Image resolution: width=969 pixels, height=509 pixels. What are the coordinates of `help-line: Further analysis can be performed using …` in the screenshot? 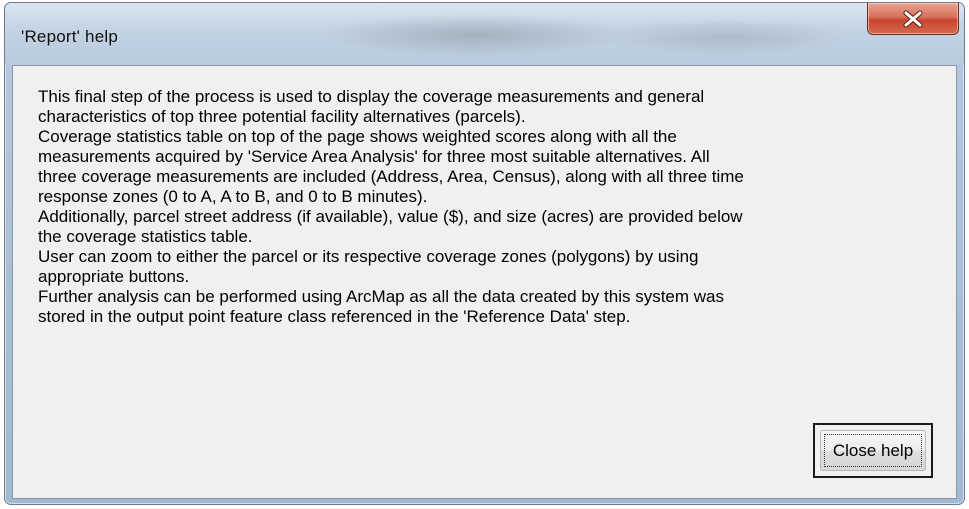 It's located at (381, 296).